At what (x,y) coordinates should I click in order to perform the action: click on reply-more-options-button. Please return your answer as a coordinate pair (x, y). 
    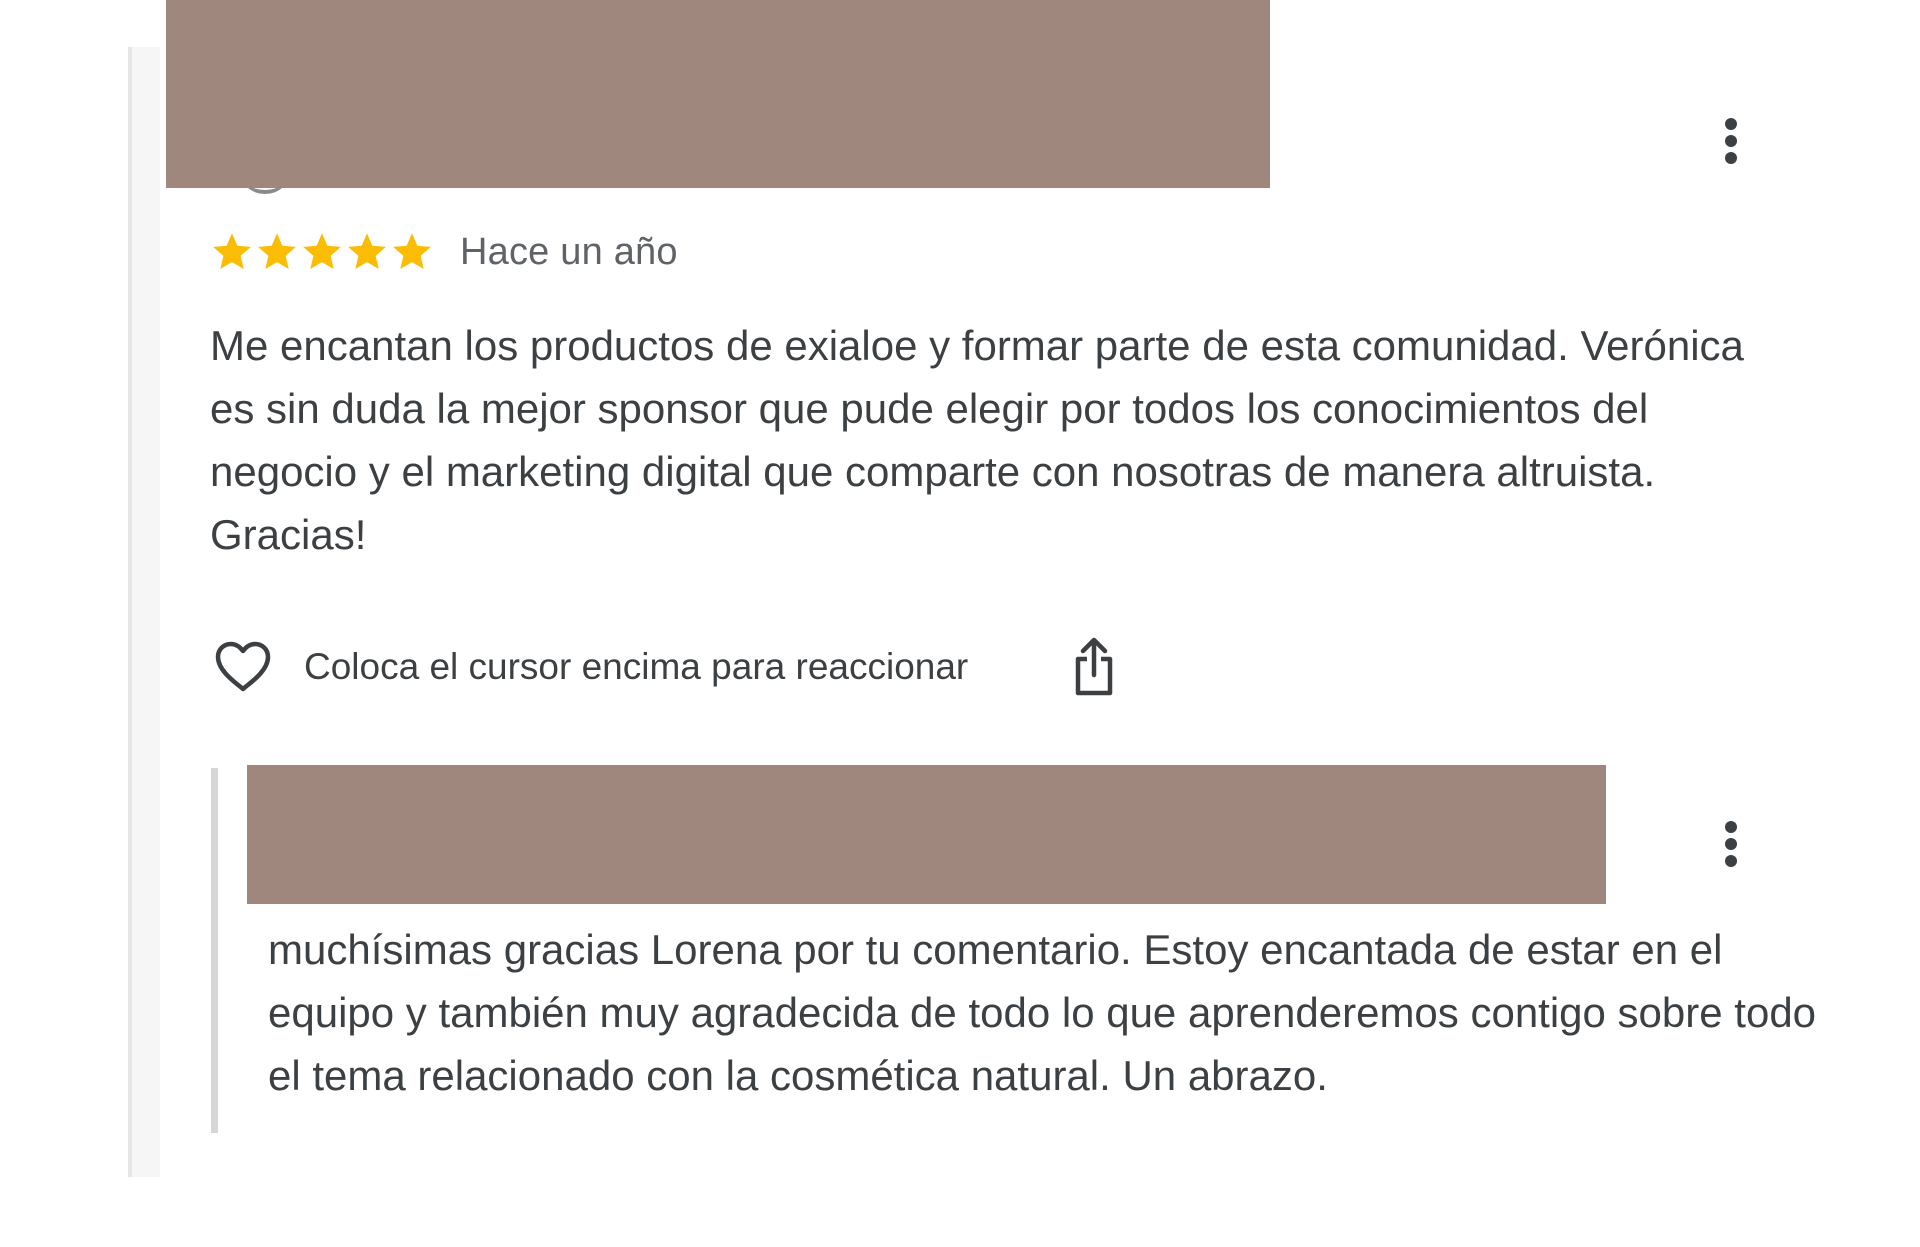
    Looking at the image, I should click on (1731, 844).